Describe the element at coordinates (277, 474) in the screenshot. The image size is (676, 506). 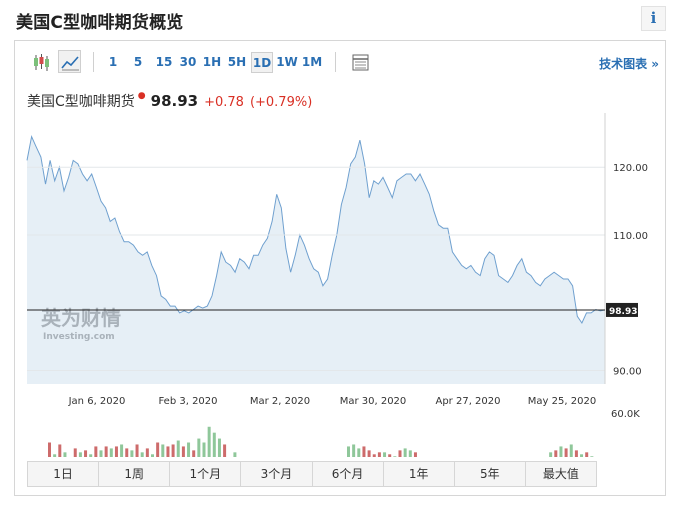
I see `range-3m-button: 3个月` at that location.